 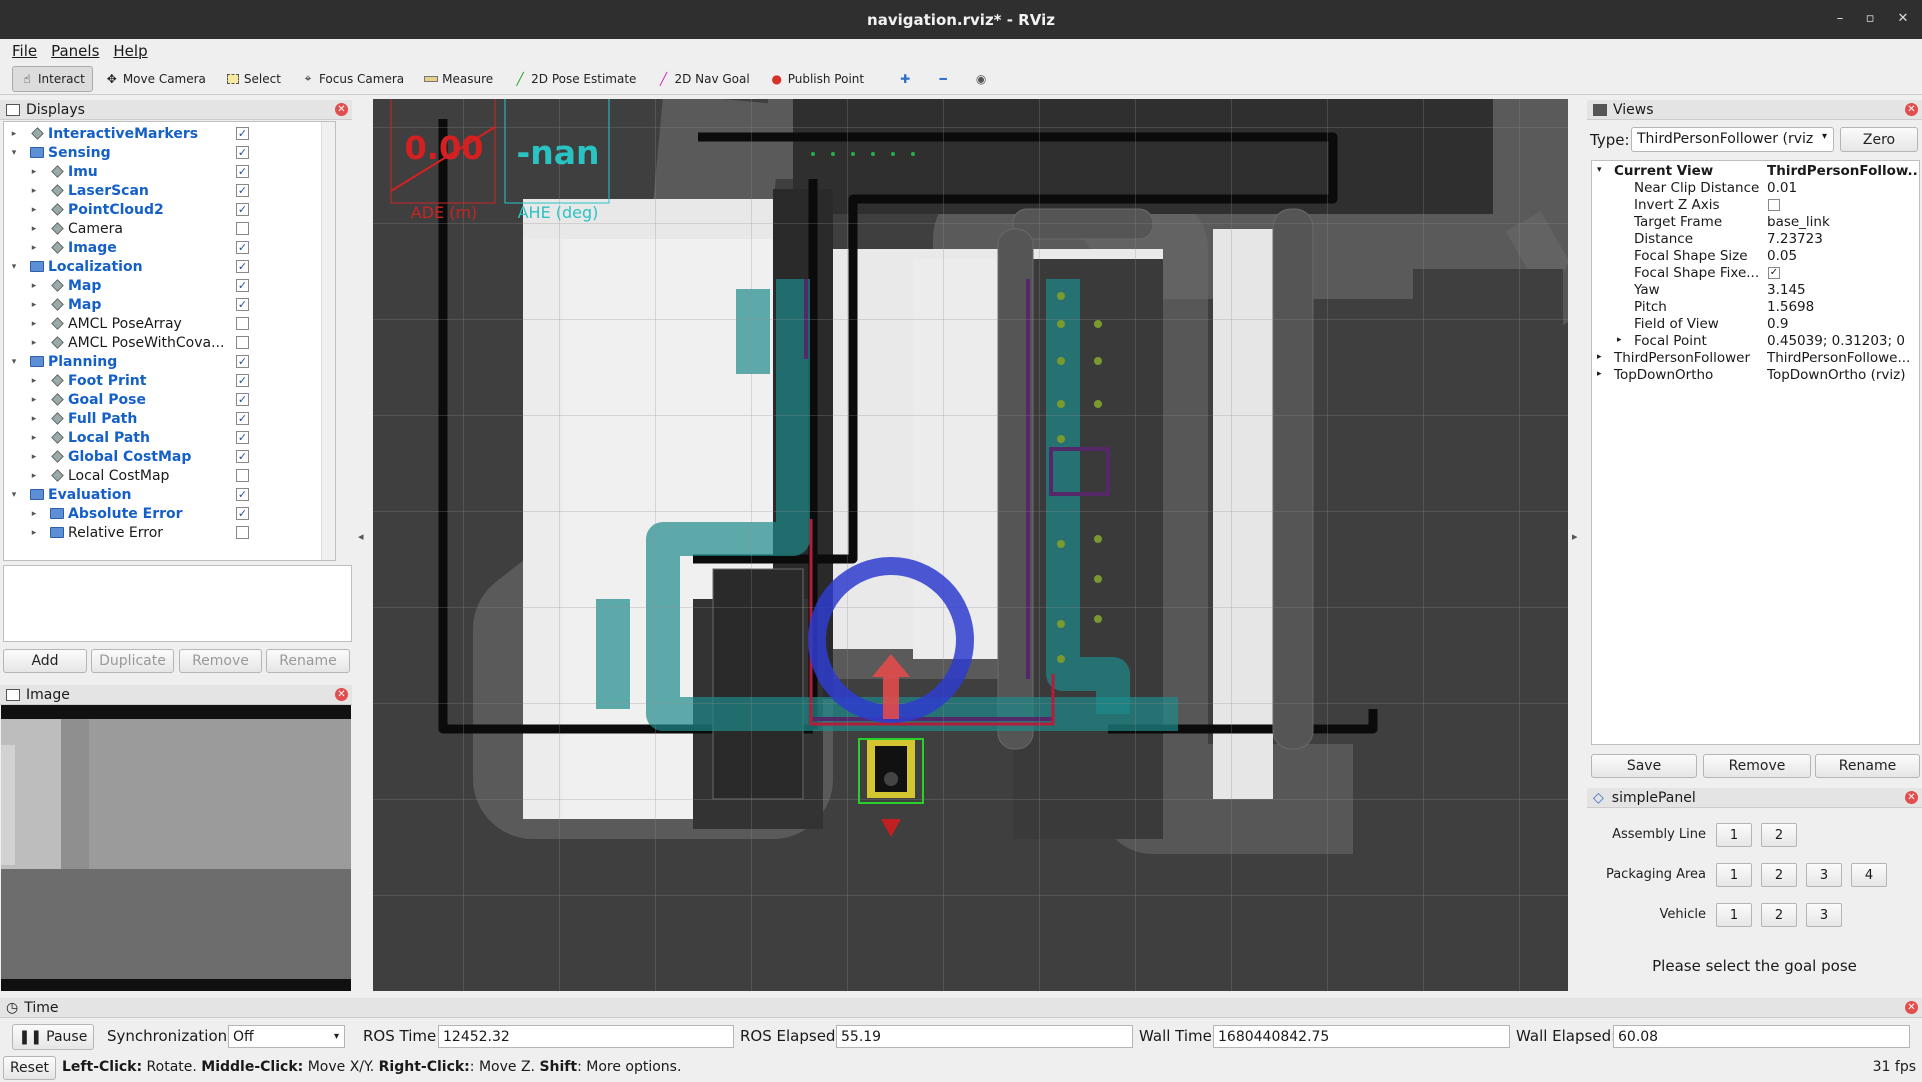 I want to click on display-row: ▸ Local CostMap, so click(x=169, y=475).